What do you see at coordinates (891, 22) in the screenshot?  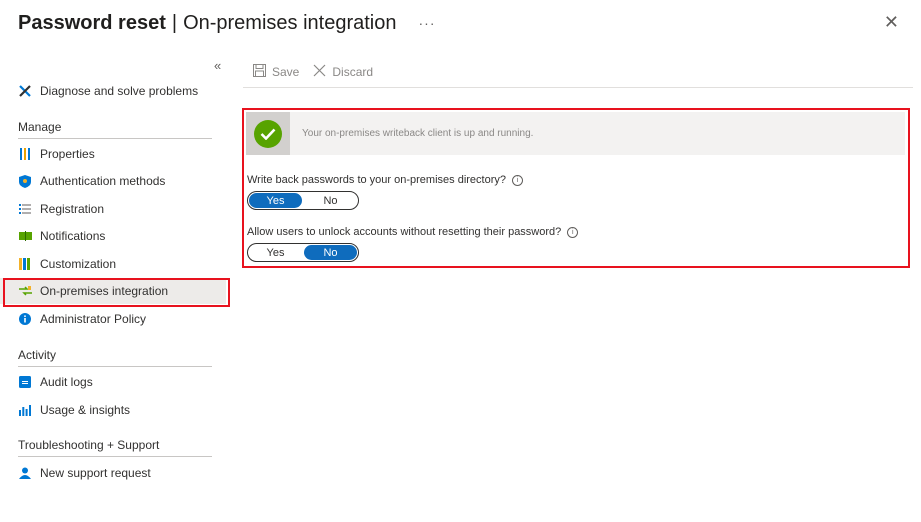 I see `close-icon: ✕` at bounding box center [891, 22].